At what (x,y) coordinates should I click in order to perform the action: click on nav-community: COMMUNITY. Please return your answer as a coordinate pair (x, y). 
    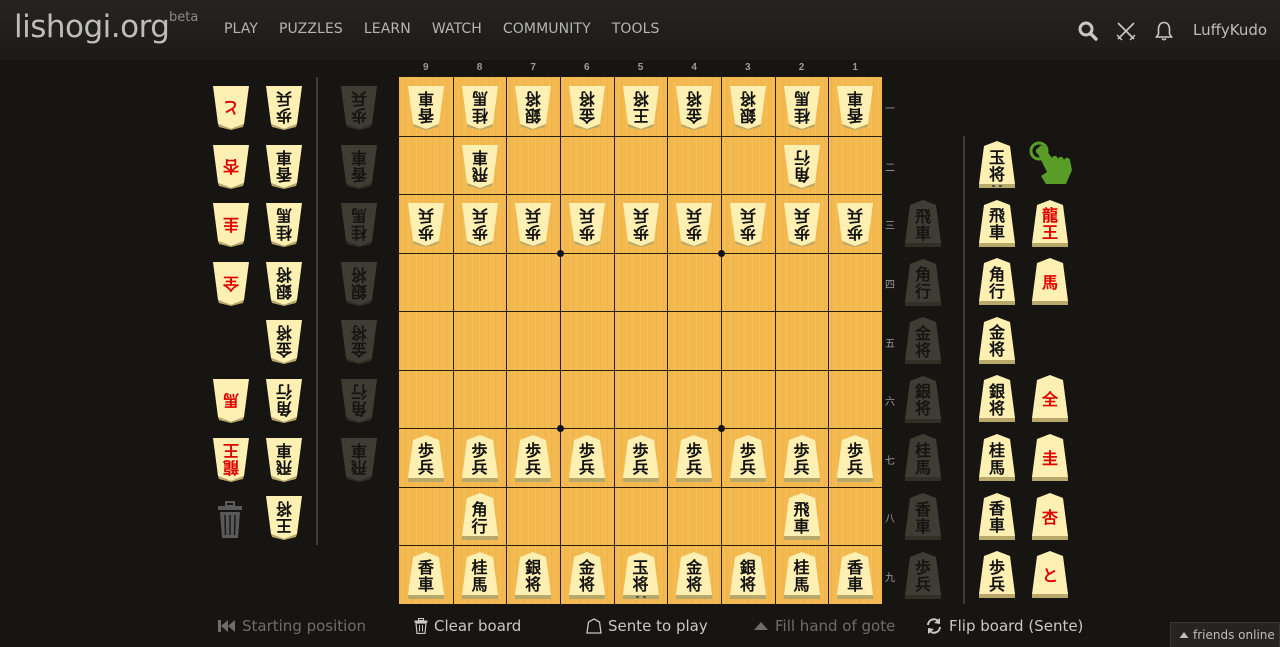
    Looking at the image, I should click on (547, 29).